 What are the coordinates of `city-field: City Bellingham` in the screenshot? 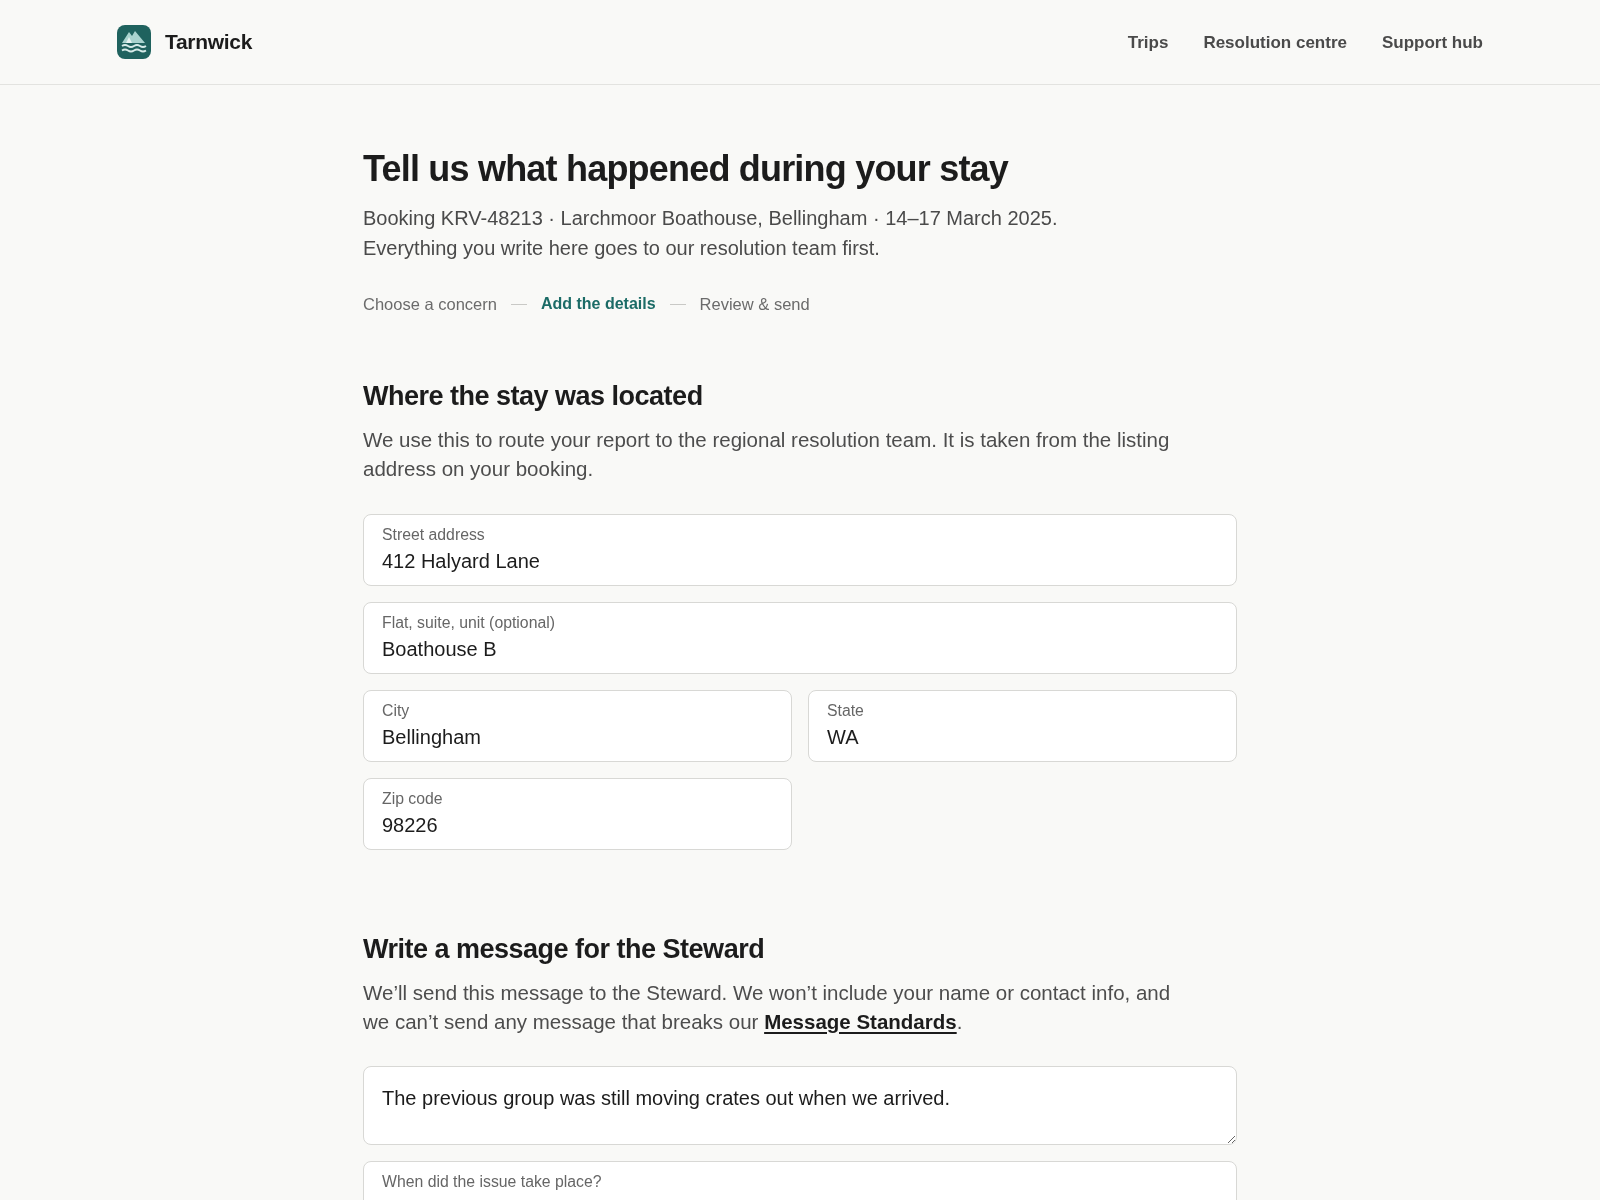 It's located at (577, 726).